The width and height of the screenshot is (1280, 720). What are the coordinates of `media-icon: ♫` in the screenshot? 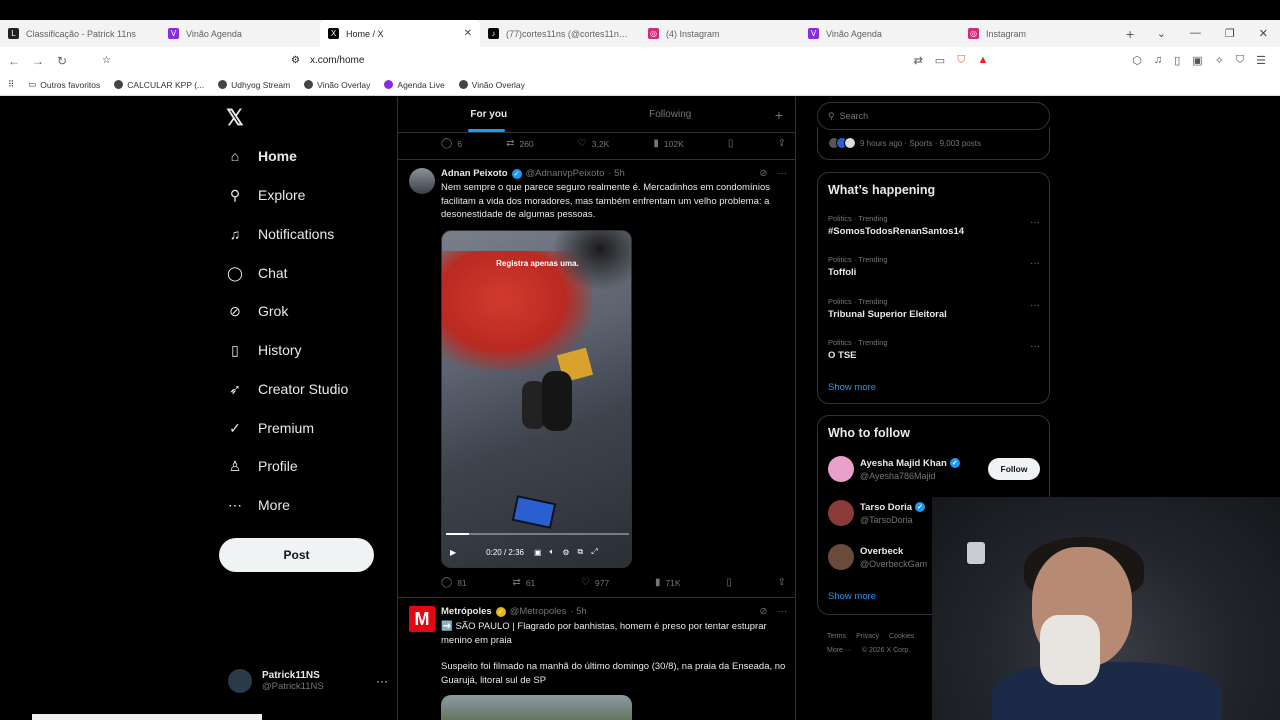 It's located at (1158, 60).